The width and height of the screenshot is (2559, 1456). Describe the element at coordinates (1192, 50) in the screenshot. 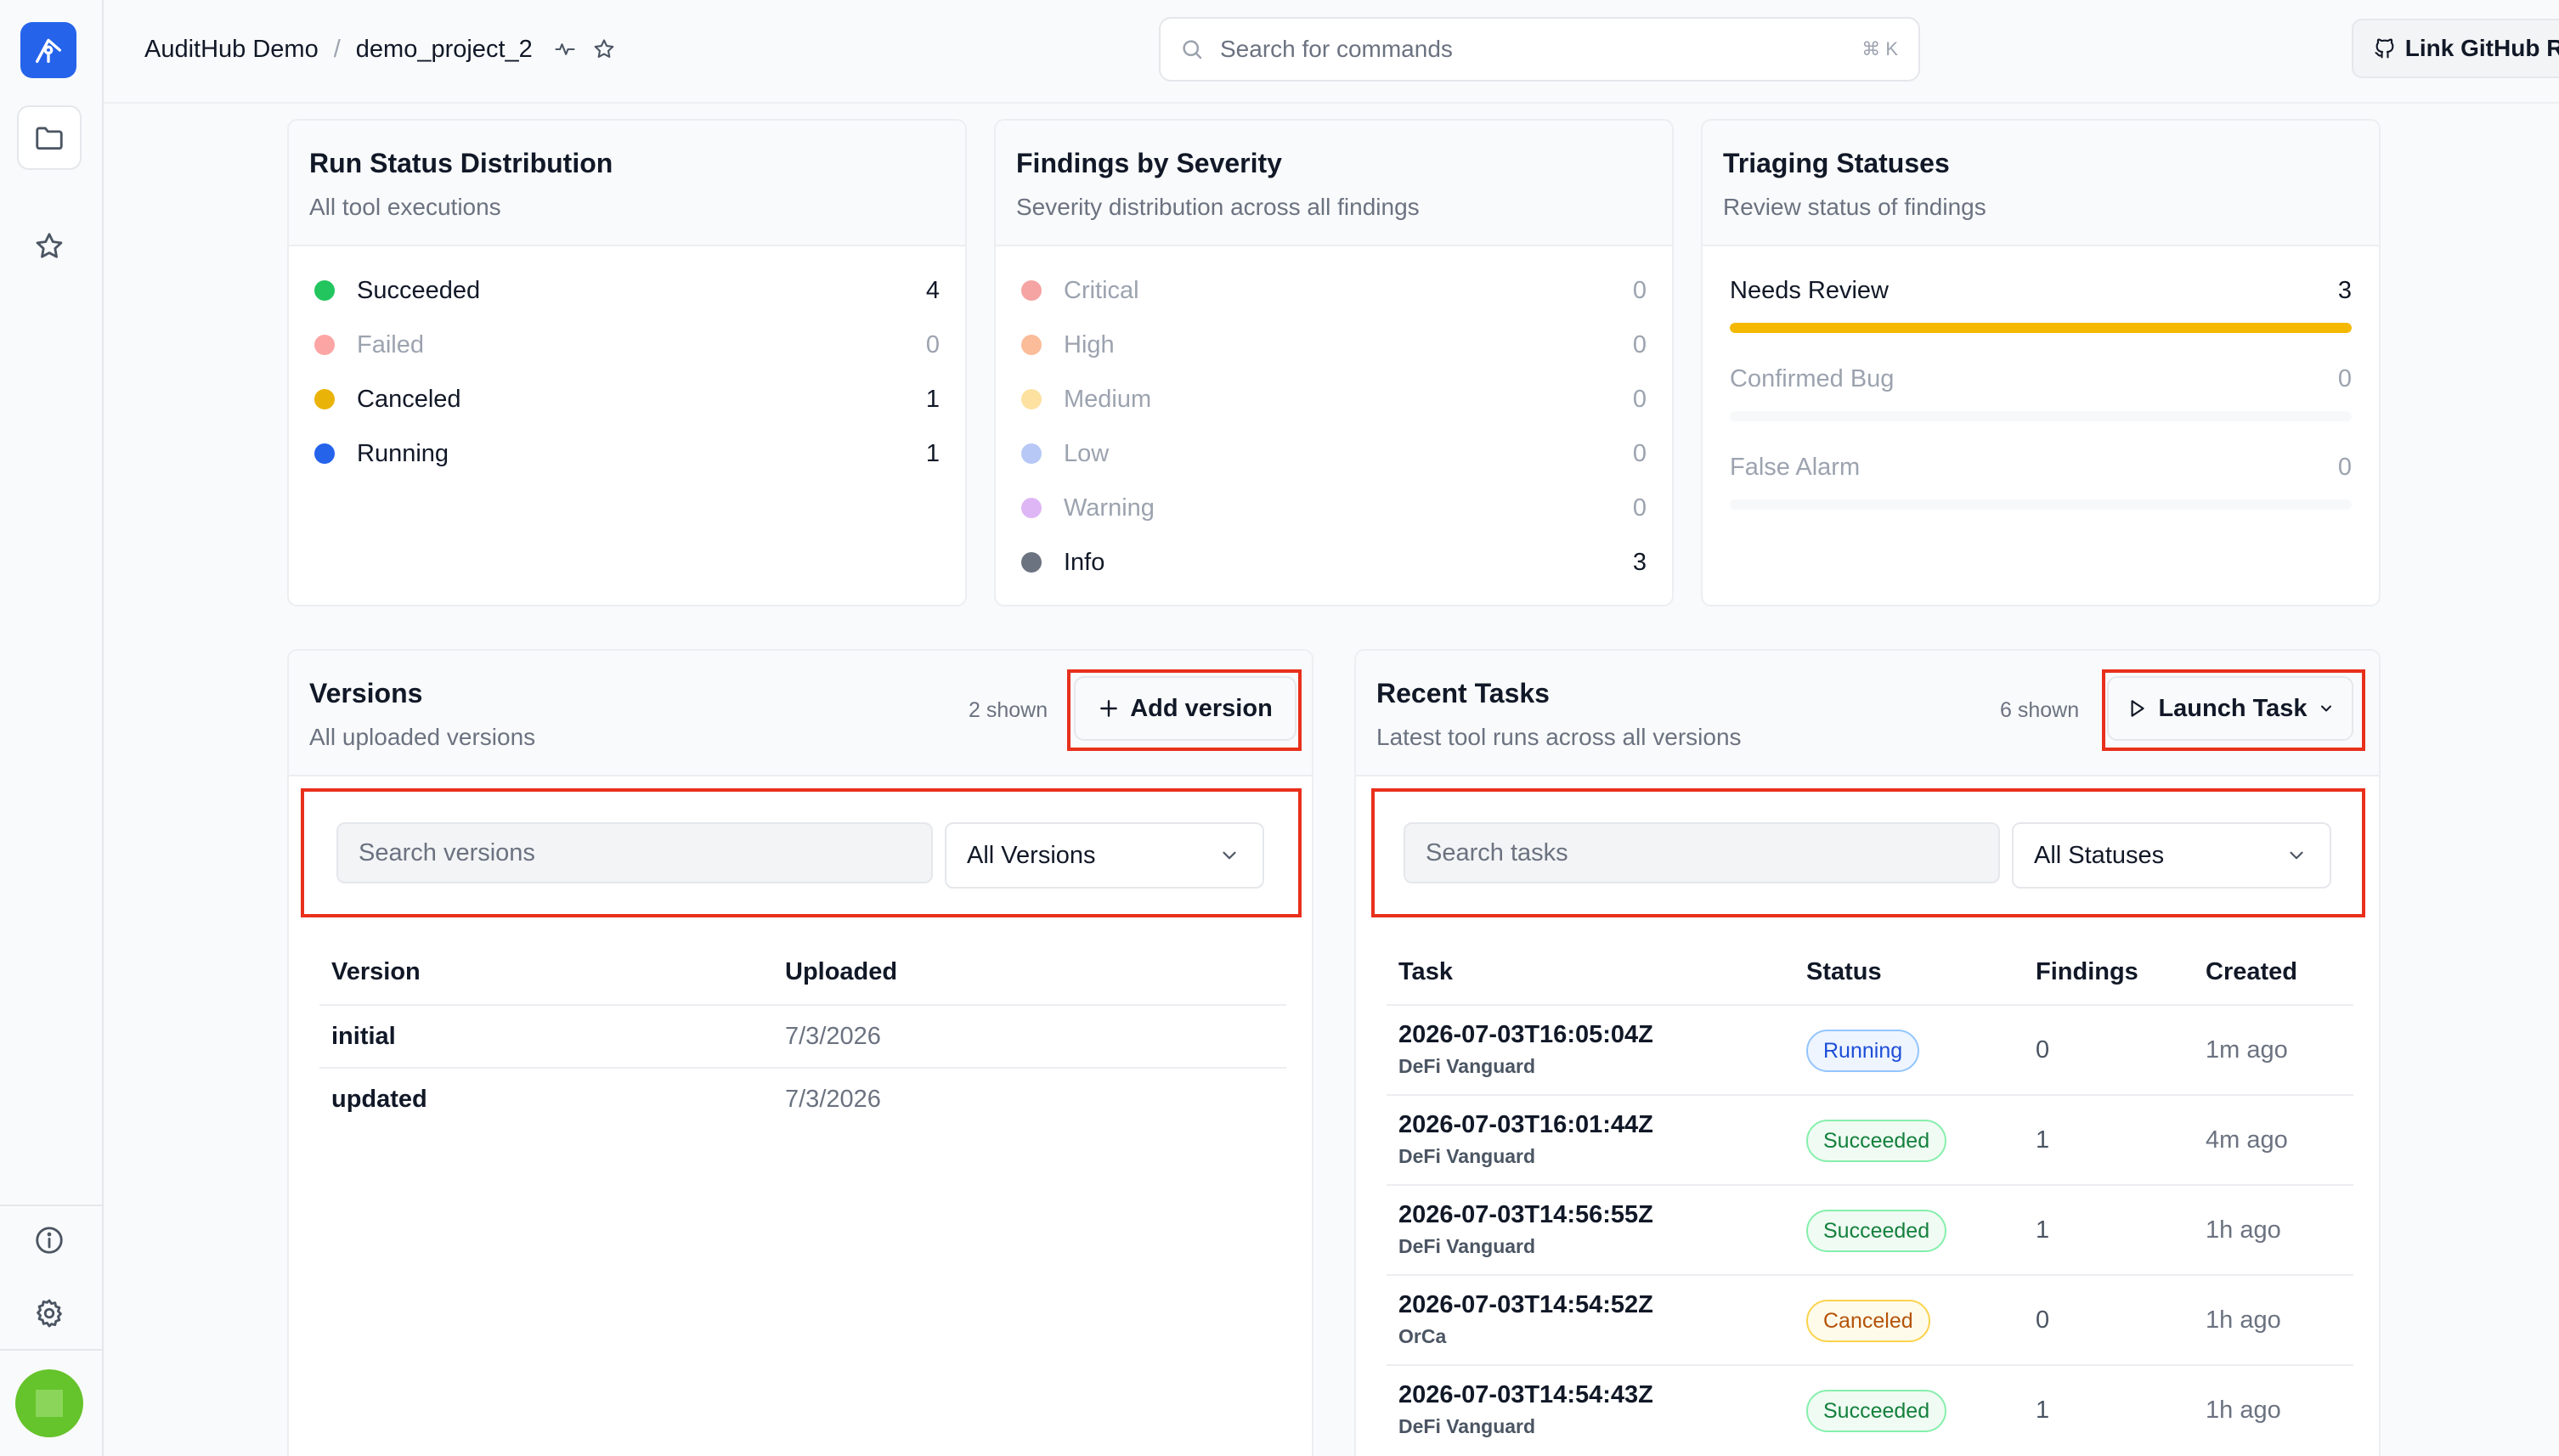

I see `search-icon` at that location.